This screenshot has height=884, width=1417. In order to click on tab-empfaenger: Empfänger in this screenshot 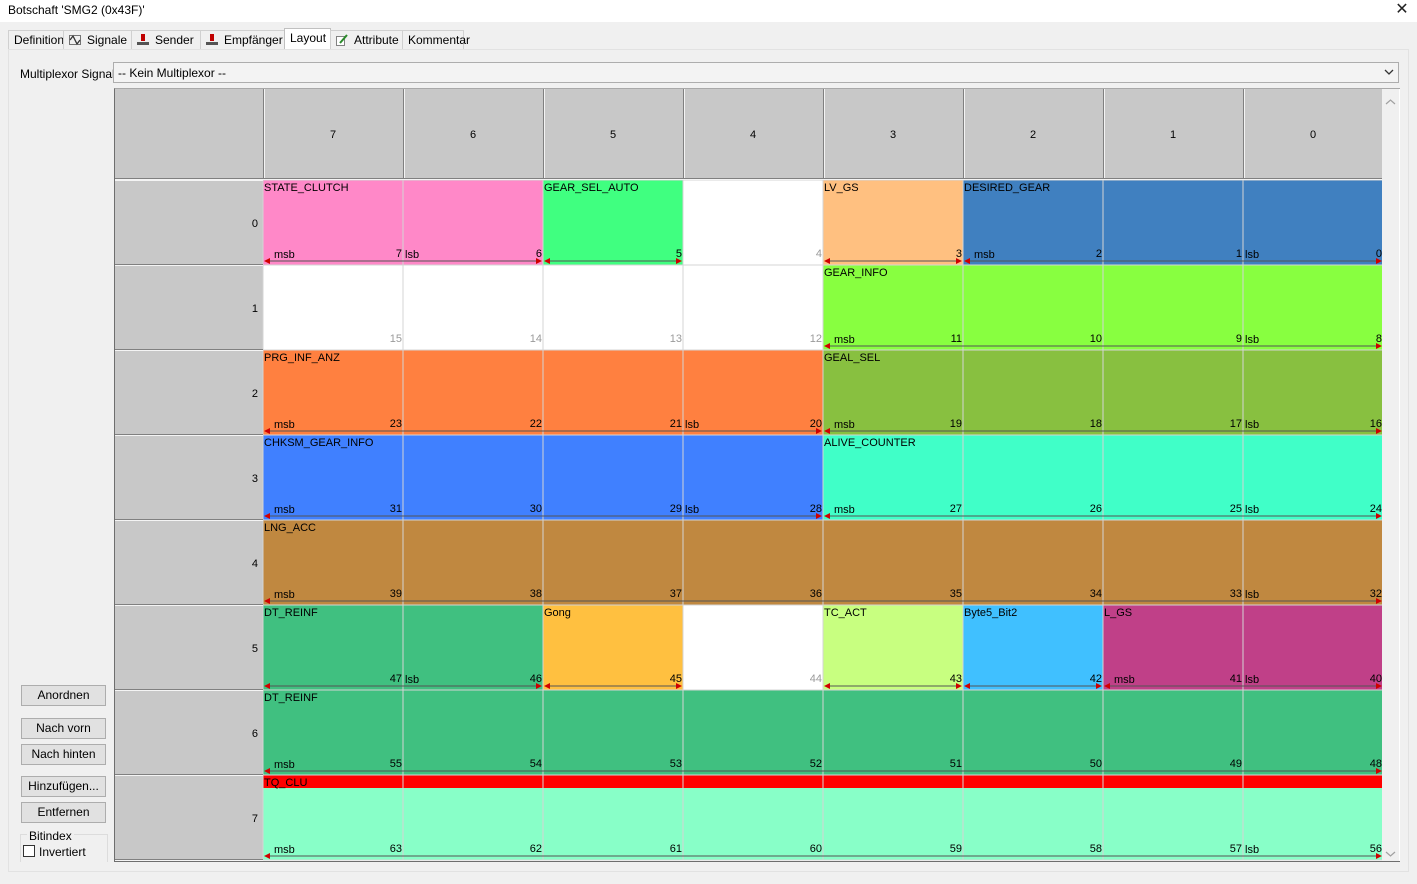, I will do `click(242, 39)`.